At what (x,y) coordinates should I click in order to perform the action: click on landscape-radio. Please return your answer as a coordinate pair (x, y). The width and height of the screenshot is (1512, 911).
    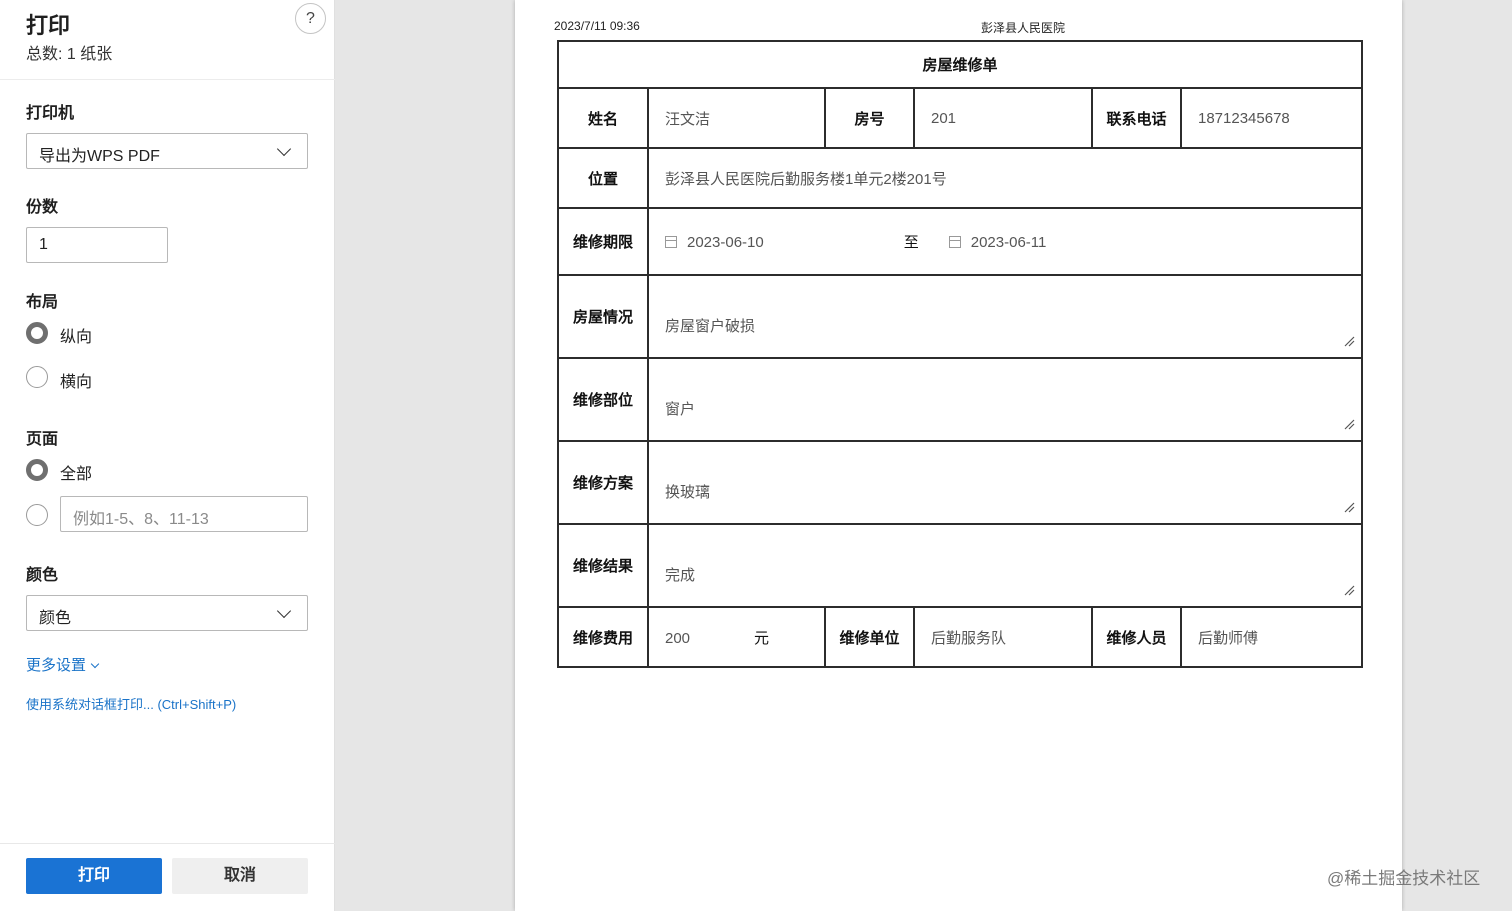
    Looking at the image, I should click on (37, 377).